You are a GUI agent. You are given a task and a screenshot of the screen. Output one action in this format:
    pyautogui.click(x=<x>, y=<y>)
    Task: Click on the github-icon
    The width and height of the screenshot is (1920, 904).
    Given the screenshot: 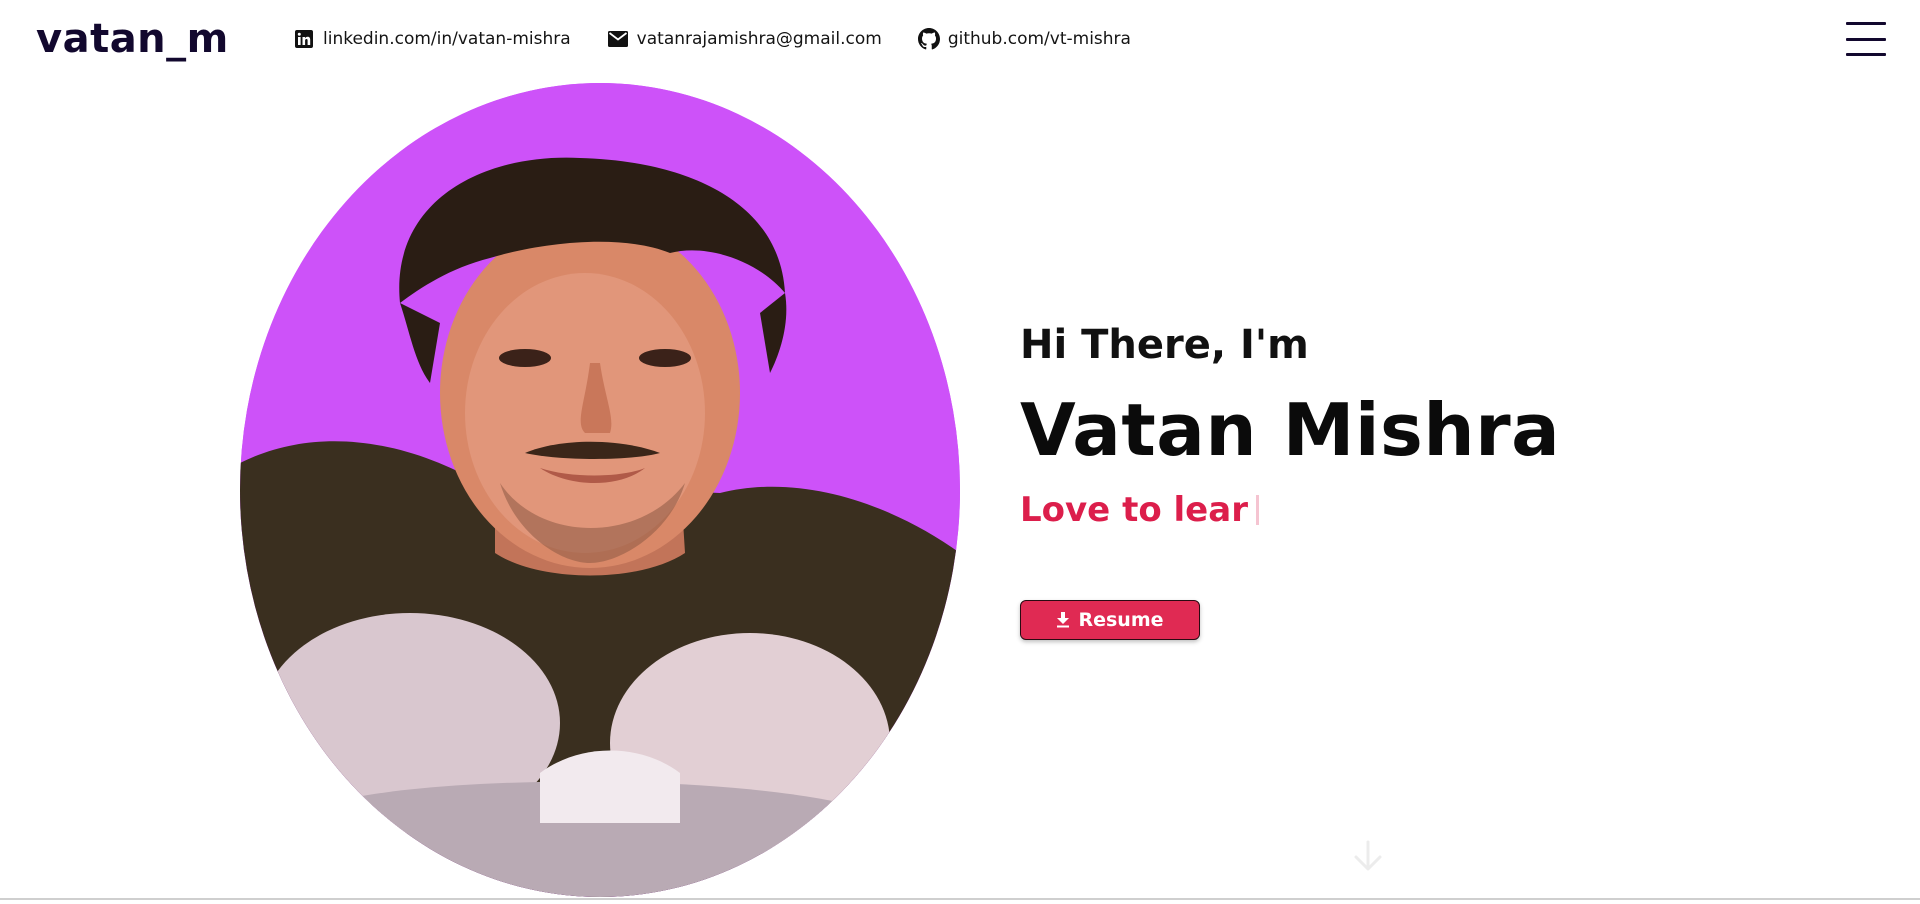 What is the action you would take?
    pyautogui.click(x=928, y=39)
    